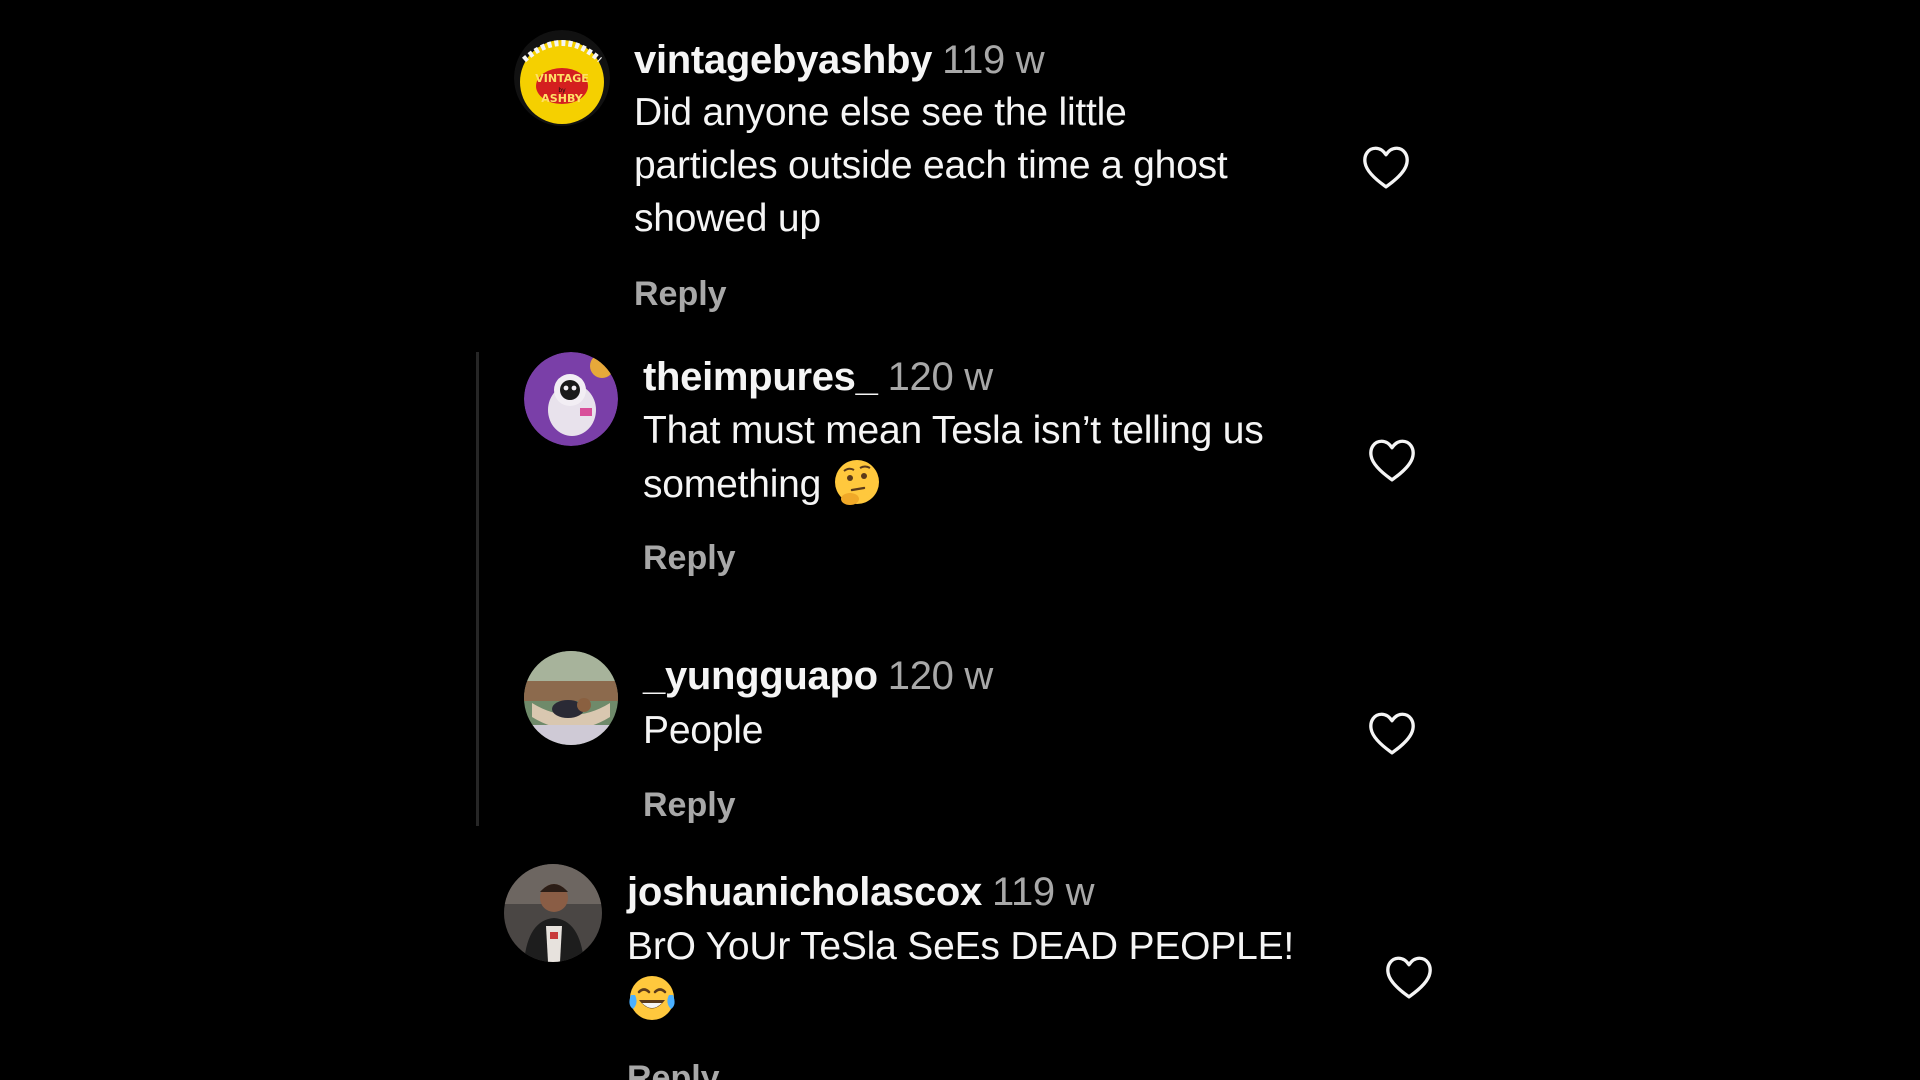 This screenshot has height=1080, width=1920. I want to click on comment-text-line: BrO YoUr TeSla SeEs DEAD PEOPLE!, so click(961, 946).